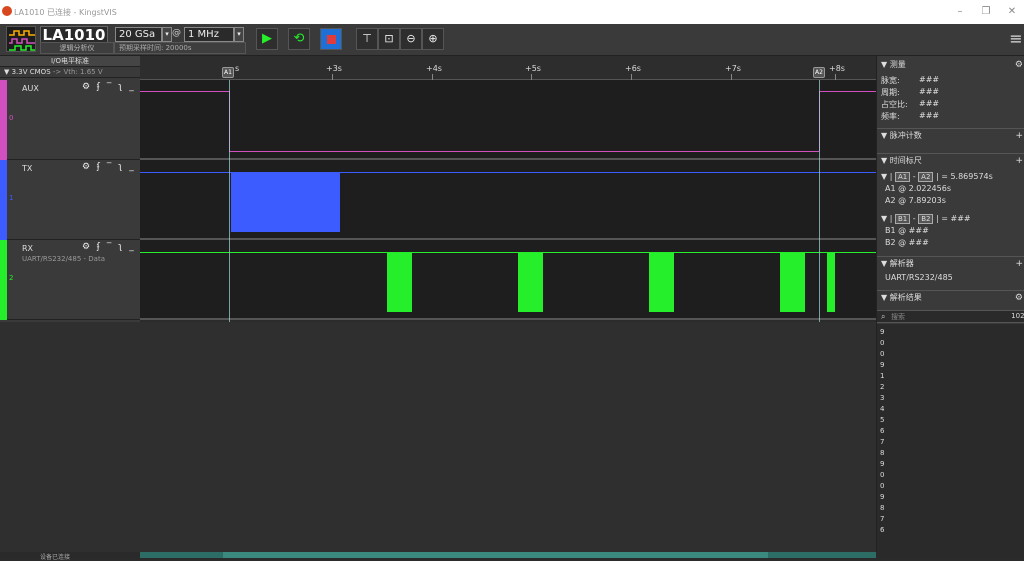 The height and width of the screenshot is (561, 1024). I want to click on sample-rate-select: 1 MHz, so click(209, 34).